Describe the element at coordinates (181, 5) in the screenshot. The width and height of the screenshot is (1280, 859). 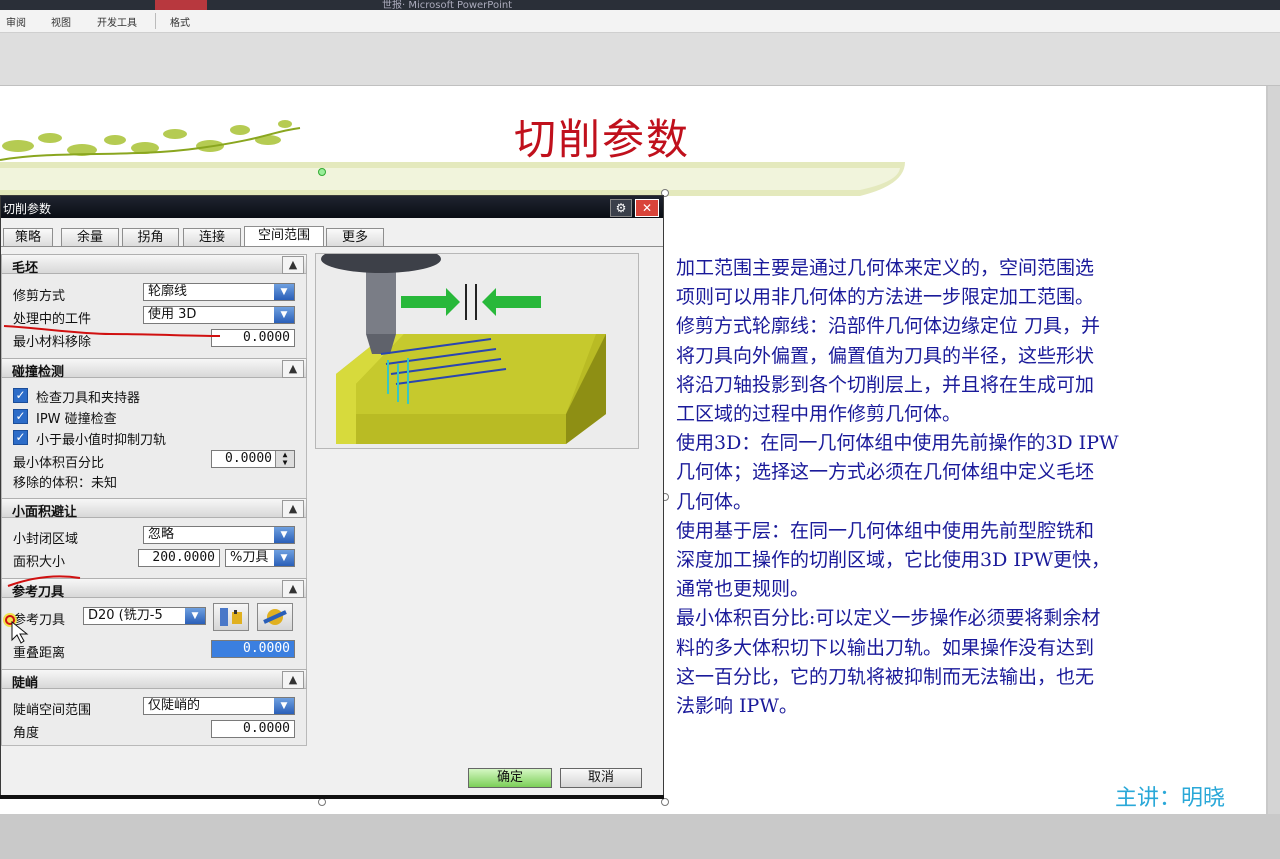
I see `contextual-tab-marker` at that location.